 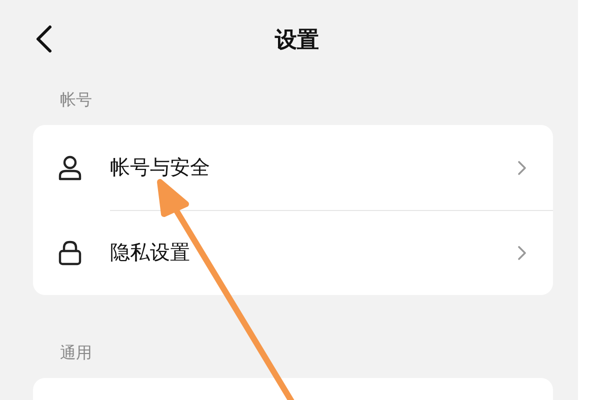 What do you see at coordinates (70, 167) in the screenshot?
I see `person-icon` at bounding box center [70, 167].